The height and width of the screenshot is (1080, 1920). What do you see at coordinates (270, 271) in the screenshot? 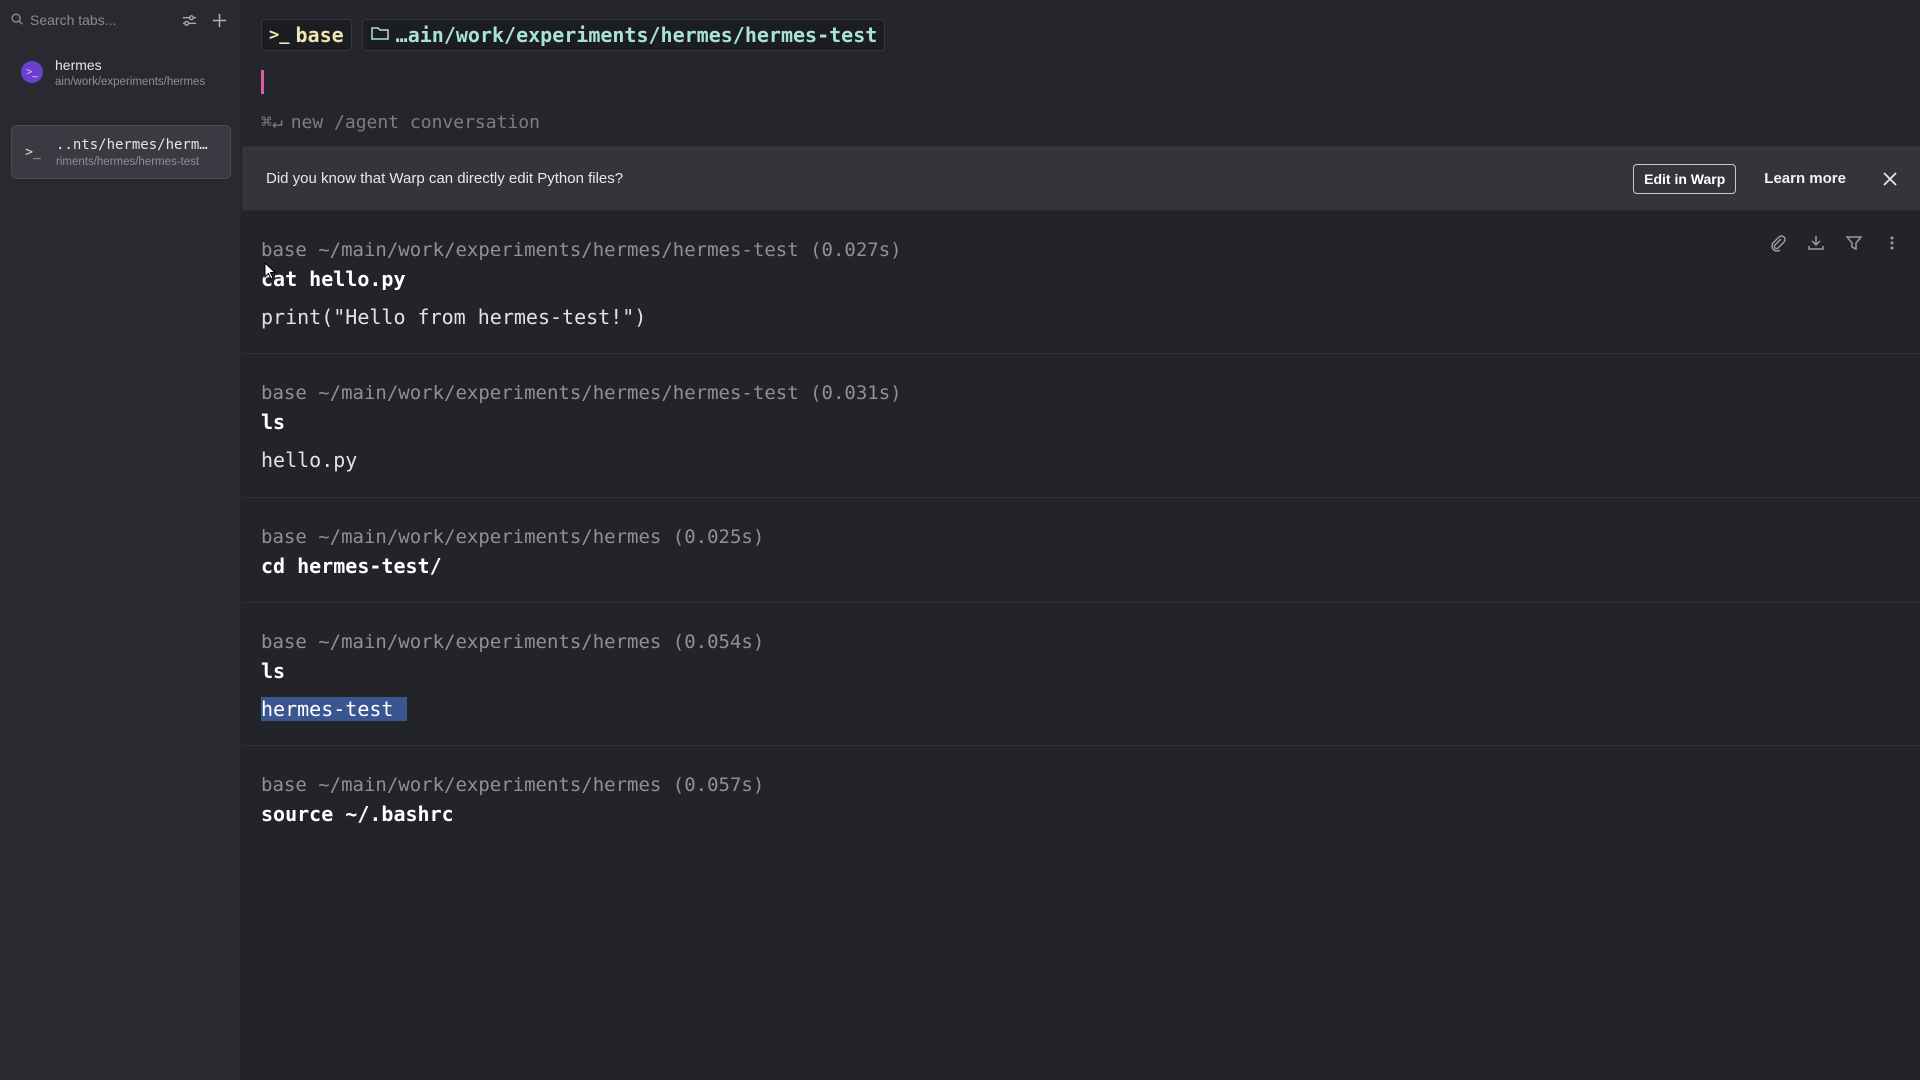
I see `mouse-pointer-icon` at bounding box center [270, 271].